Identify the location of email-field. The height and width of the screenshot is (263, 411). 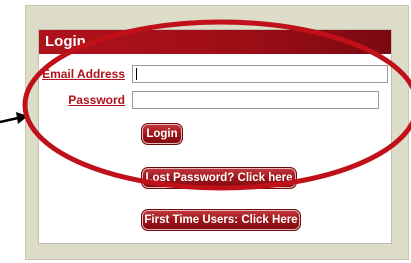
(260, 74).